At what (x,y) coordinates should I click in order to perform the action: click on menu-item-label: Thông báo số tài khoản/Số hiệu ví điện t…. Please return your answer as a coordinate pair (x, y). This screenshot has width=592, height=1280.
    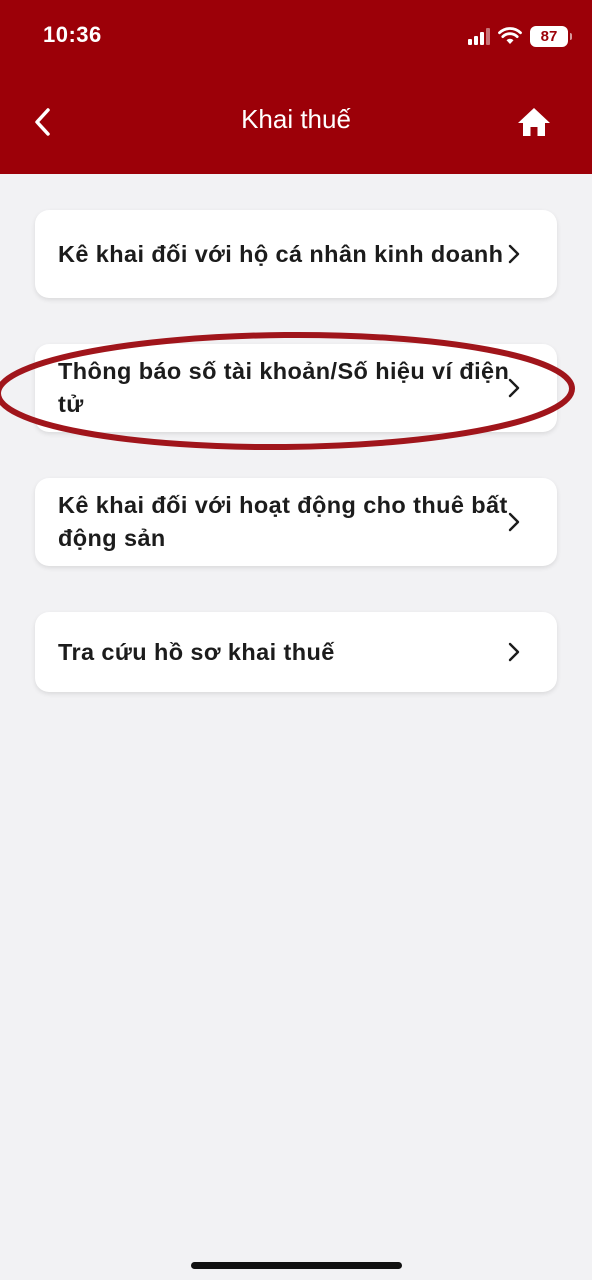
    Looking at the image, I should click on (284, 387).